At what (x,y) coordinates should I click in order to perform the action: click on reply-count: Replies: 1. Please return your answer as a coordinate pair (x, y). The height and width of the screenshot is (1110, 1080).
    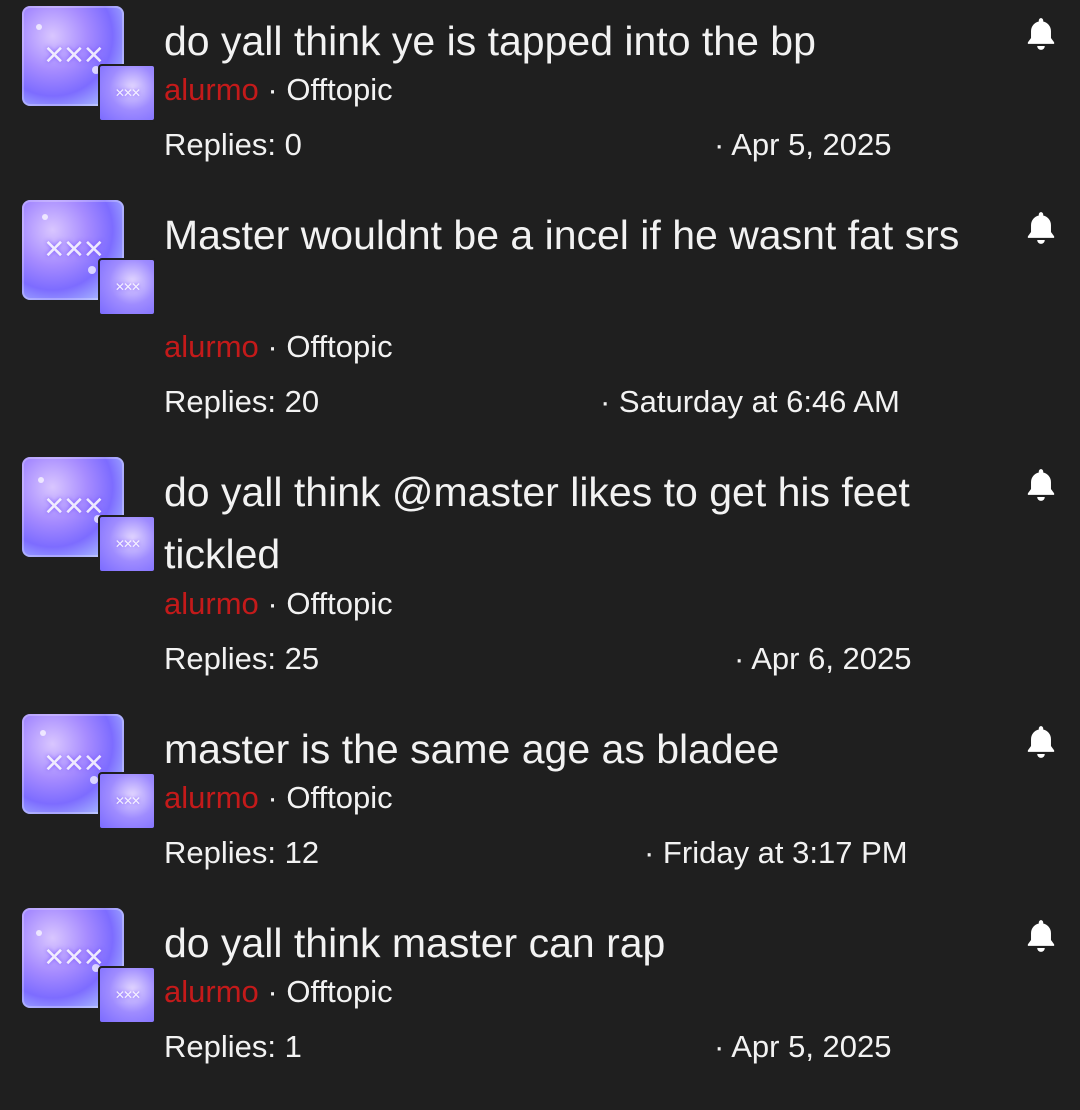
    Looking at the image, I should click on (233, 1046).